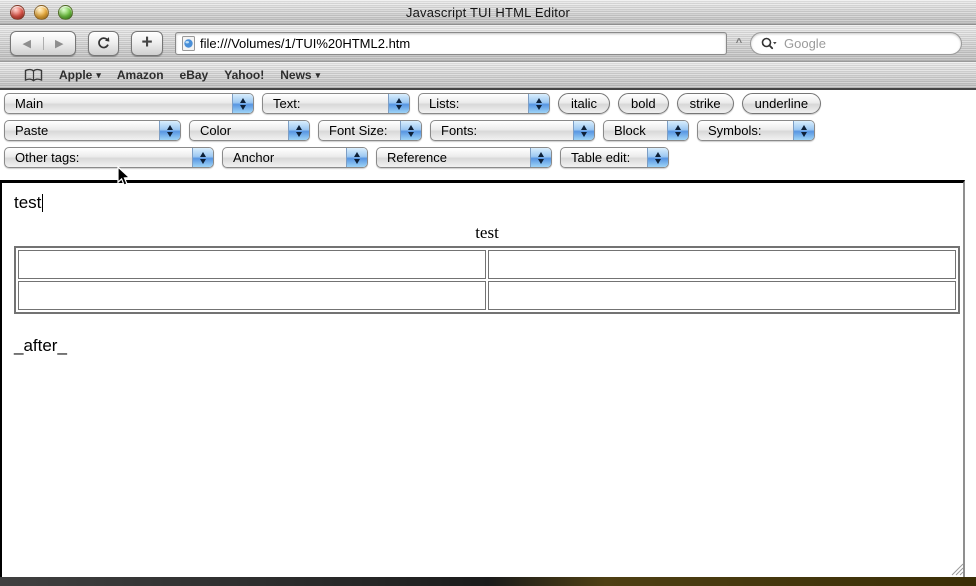  Describe the element at coordinates (739, 43) in the screenshot. I see `snapback-icon: ^` at that location.